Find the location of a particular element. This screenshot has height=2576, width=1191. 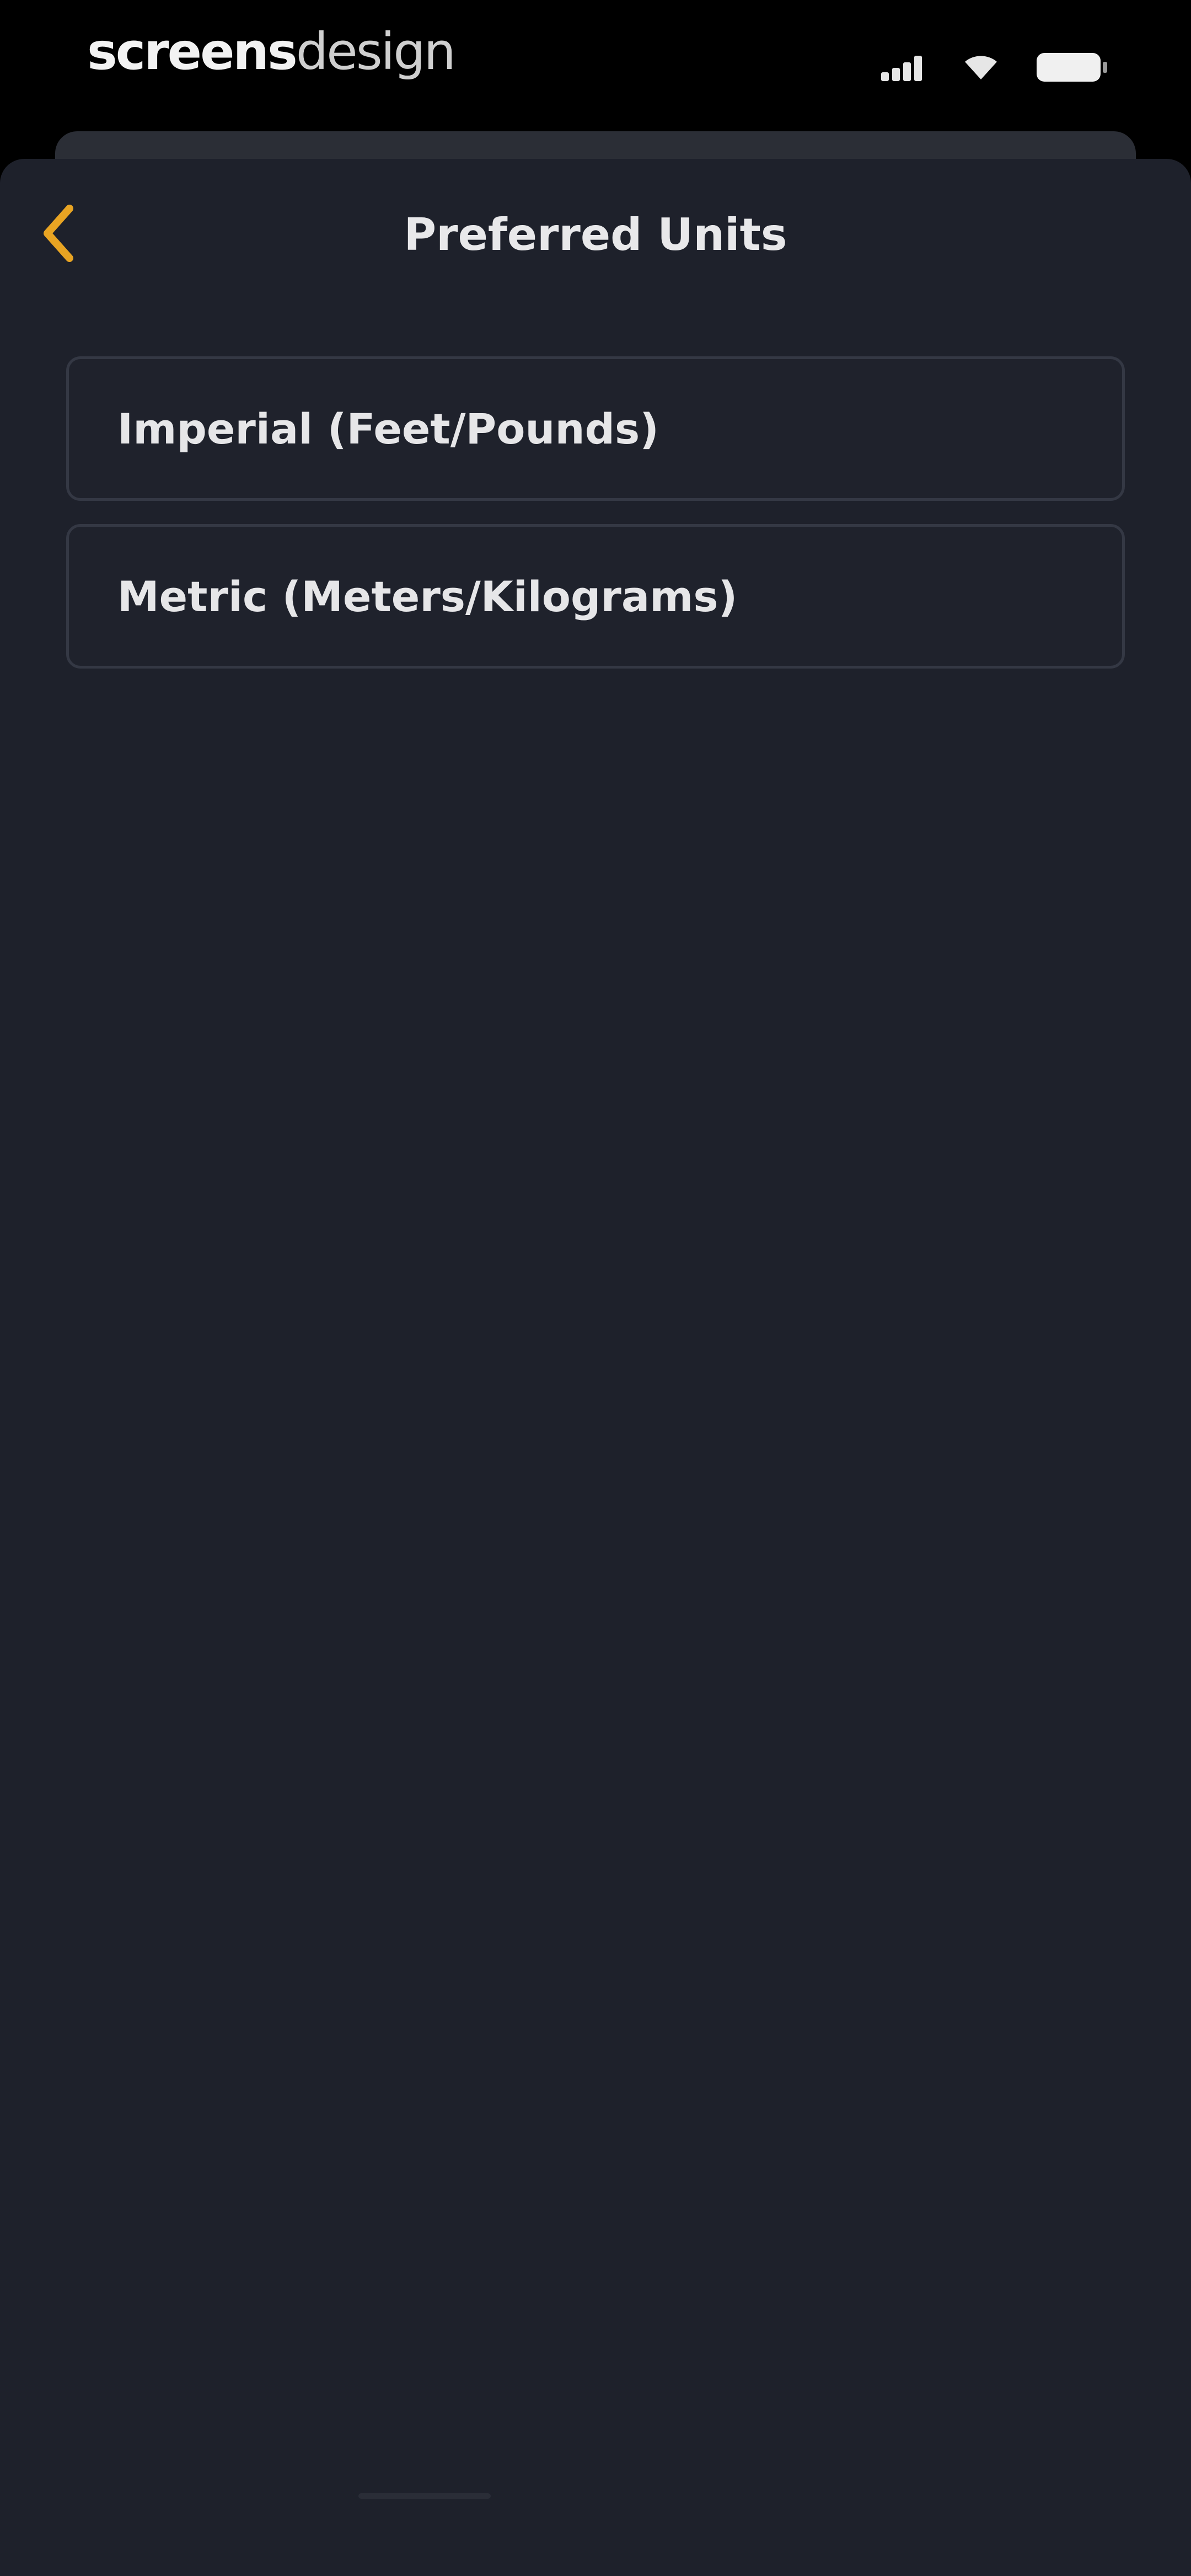

option-metric: Metric (Meters/Kilograms) is located at coordinates (595, 596).